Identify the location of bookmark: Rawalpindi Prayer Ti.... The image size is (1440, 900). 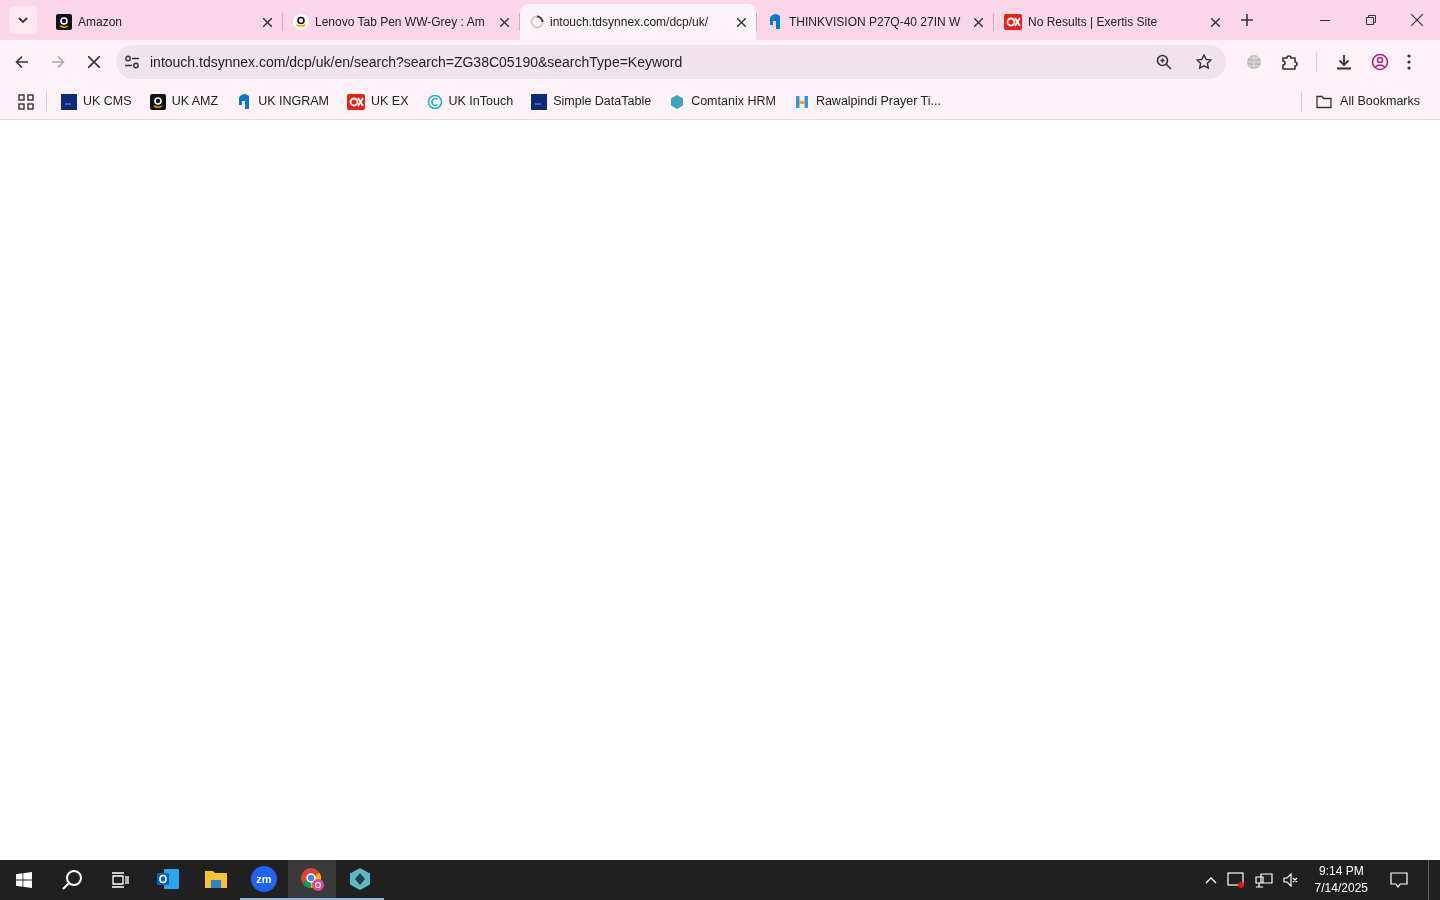
(867, 101).